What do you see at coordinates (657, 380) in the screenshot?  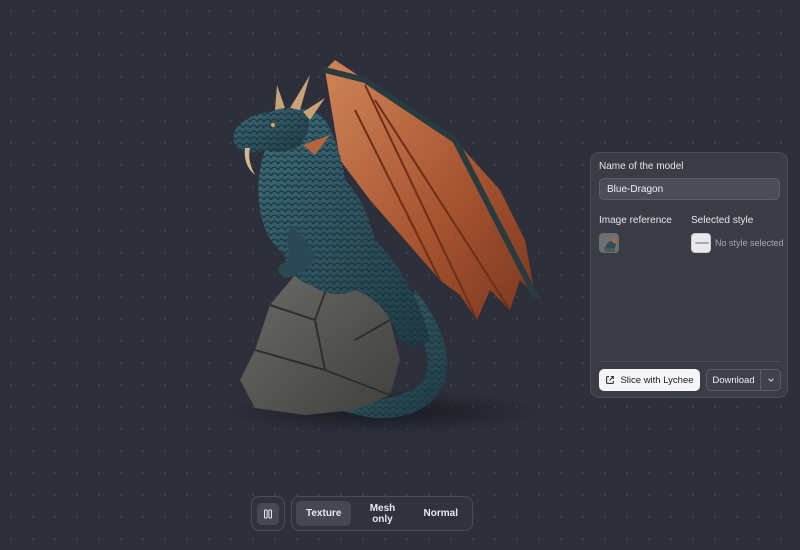 I see `slice-button-label: Slice with Lychee` at bounding box center [657, 380].